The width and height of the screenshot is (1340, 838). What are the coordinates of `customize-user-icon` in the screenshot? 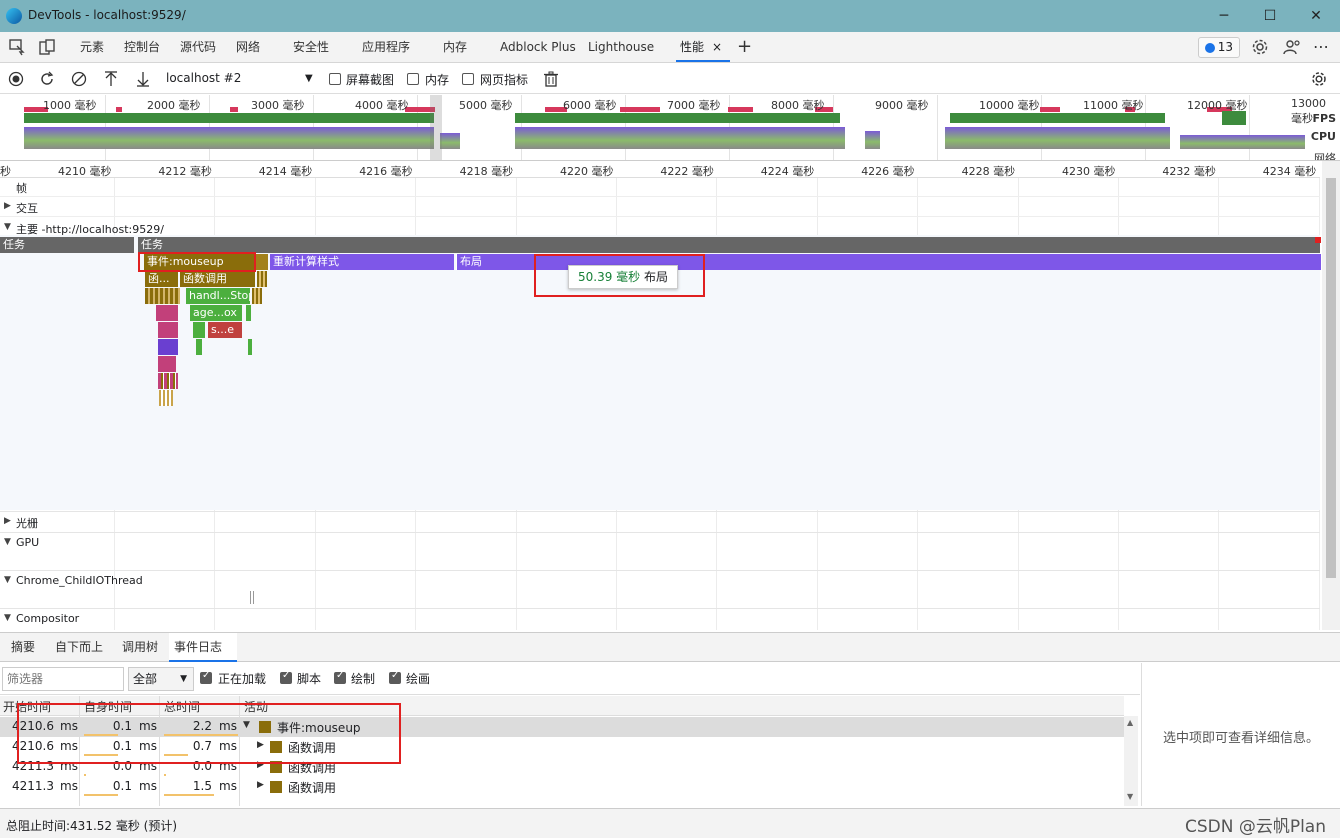 It's located at (1292, 47).